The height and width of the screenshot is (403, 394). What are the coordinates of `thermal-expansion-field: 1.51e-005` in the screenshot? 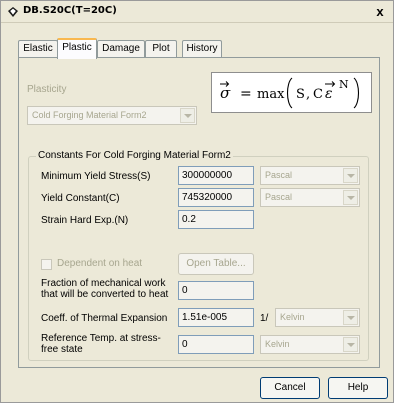 It's located at (216, 317).